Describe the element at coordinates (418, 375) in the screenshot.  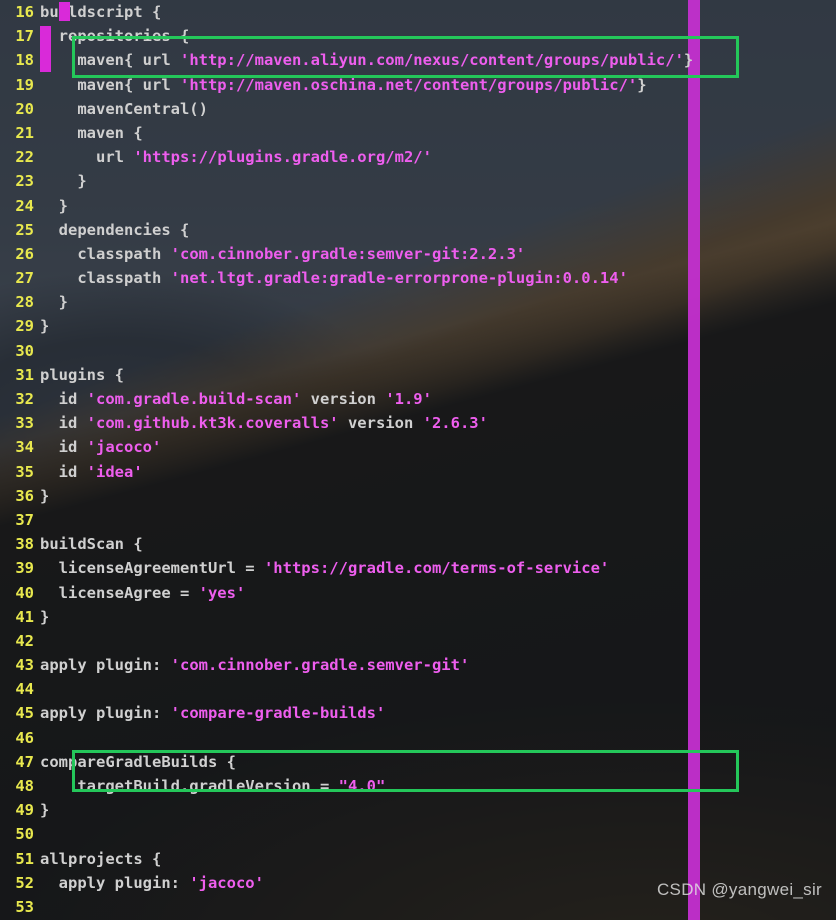
I see `code-line: 31 plugins {` at that location.